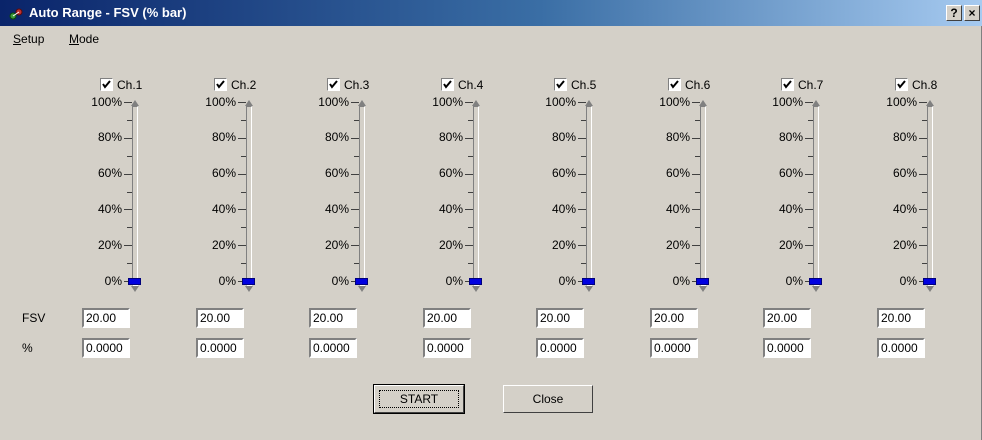 Image resolution: width=982 pixels, height=440 pixels. What do you see at coordinates (244, 223) in the screenshot?
I see `channel-2: Ch.2 100% 80% 60% 40% 20% 0% 20.00 0.0000` at bounding box center [244, 223].